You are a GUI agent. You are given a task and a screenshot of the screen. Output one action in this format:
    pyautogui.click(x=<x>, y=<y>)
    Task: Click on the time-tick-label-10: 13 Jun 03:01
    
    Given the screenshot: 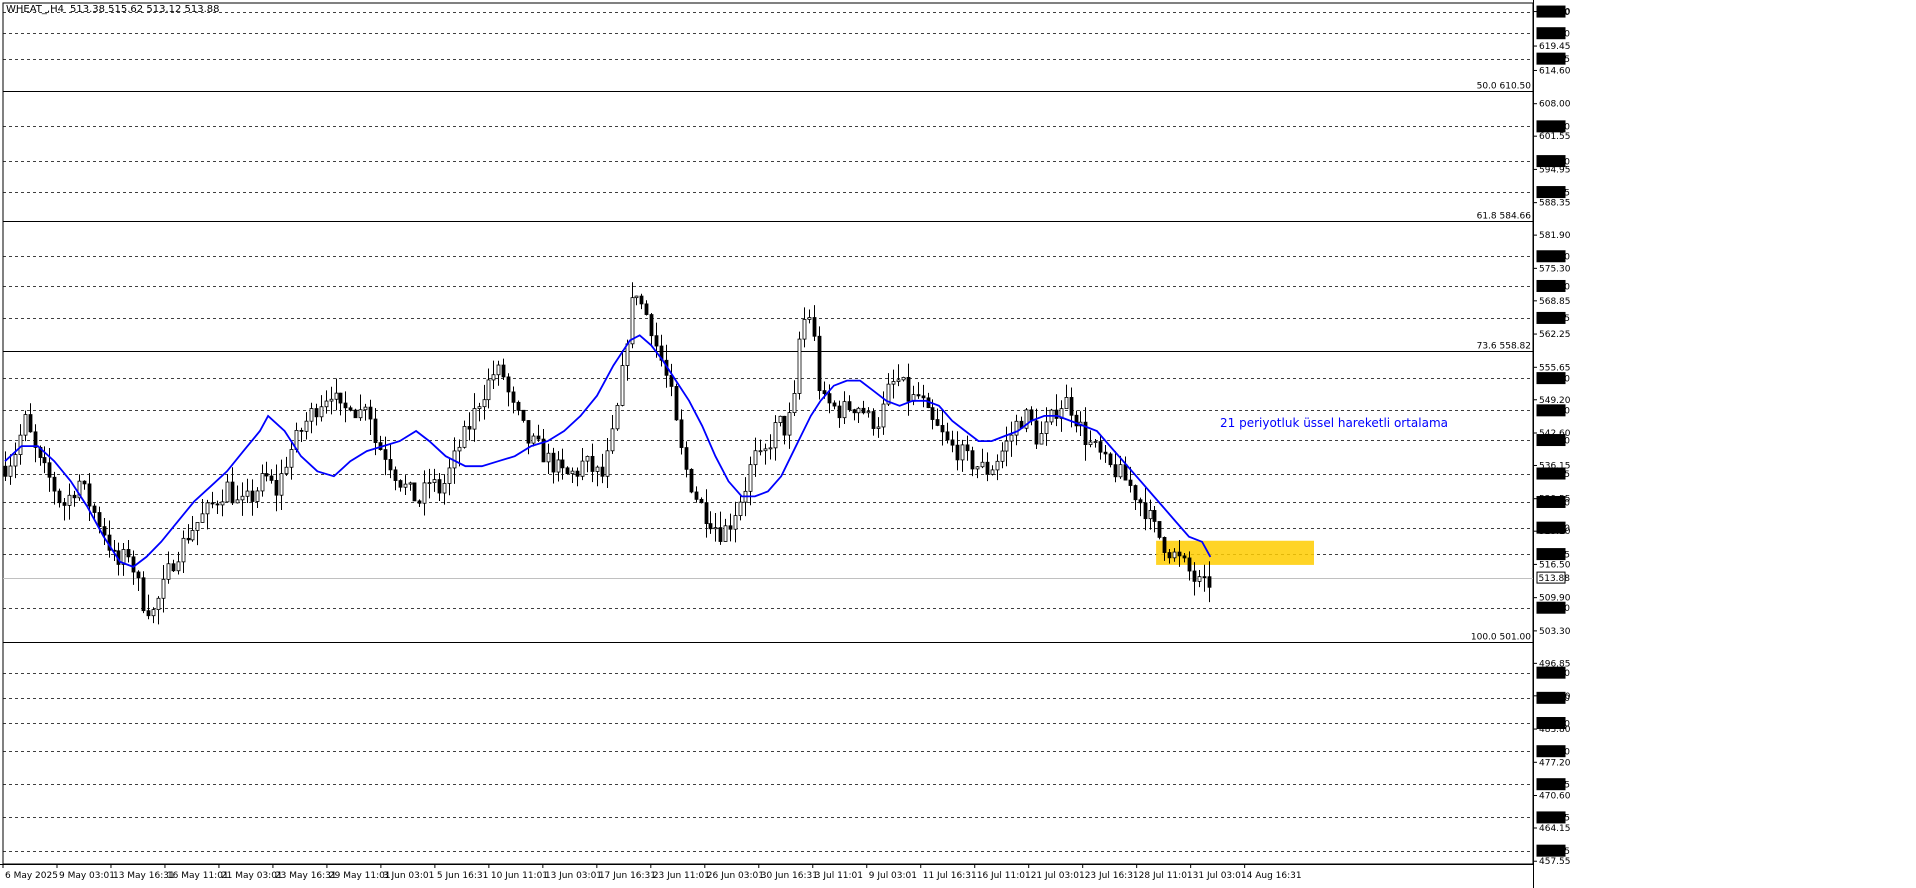 What is the action you would take?
    pyautogui.click(x=573, y=876)
    